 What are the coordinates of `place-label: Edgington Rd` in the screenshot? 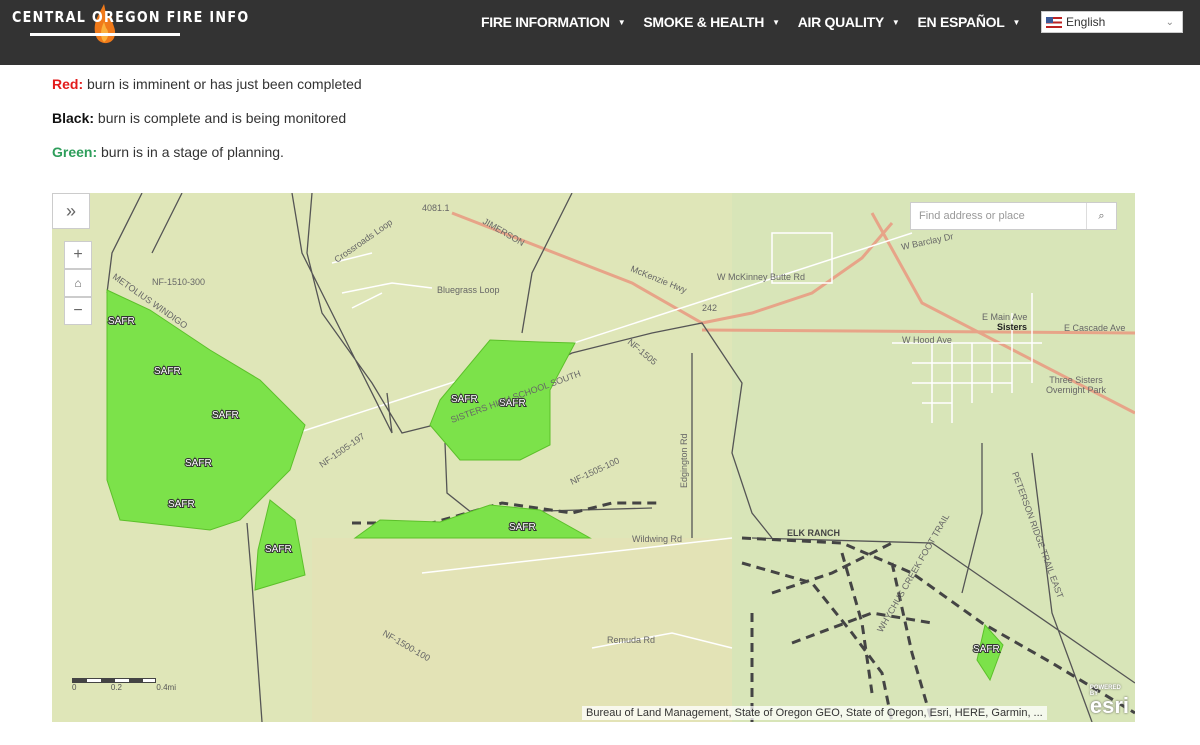 It's located at (684, 460).